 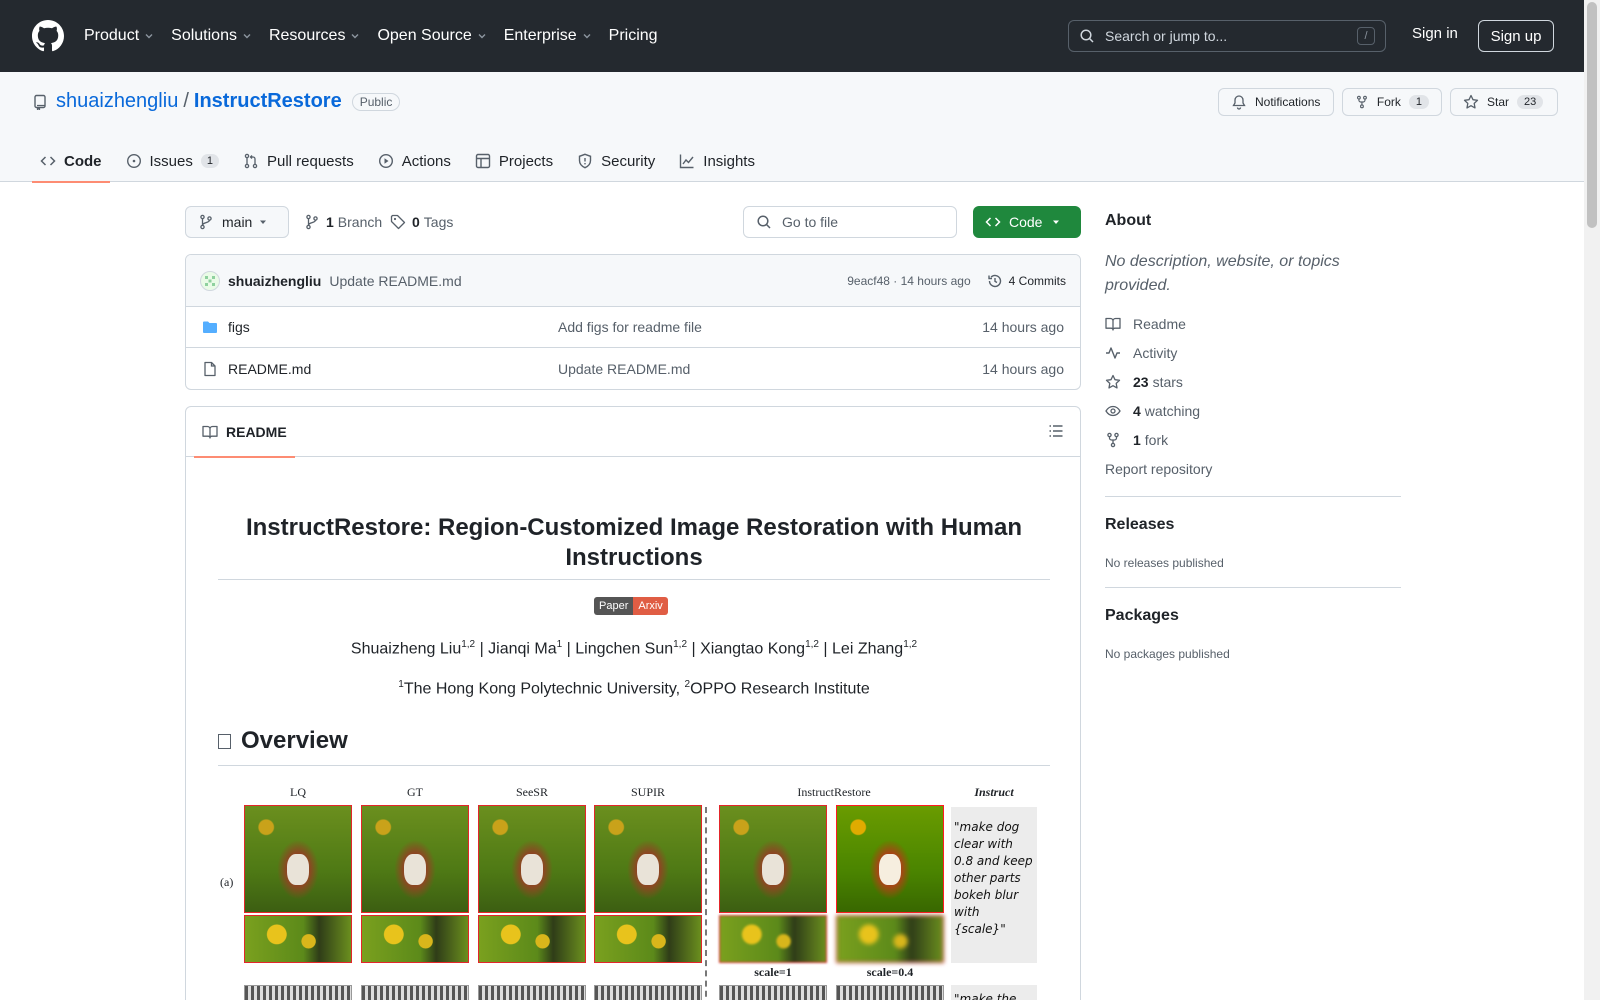 What do you see at coordinates (48, 161) in the screenshot?
I see `code-icon` at bounding box center [48, 161].